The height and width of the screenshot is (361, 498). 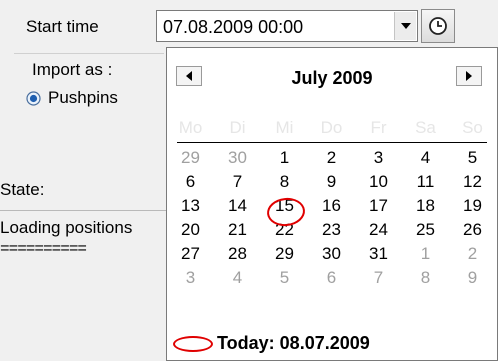 What do you see at coordinates (190, 127) in the screenshot?
I see `weekday-label: Mo` at bounding box center [190, 127].